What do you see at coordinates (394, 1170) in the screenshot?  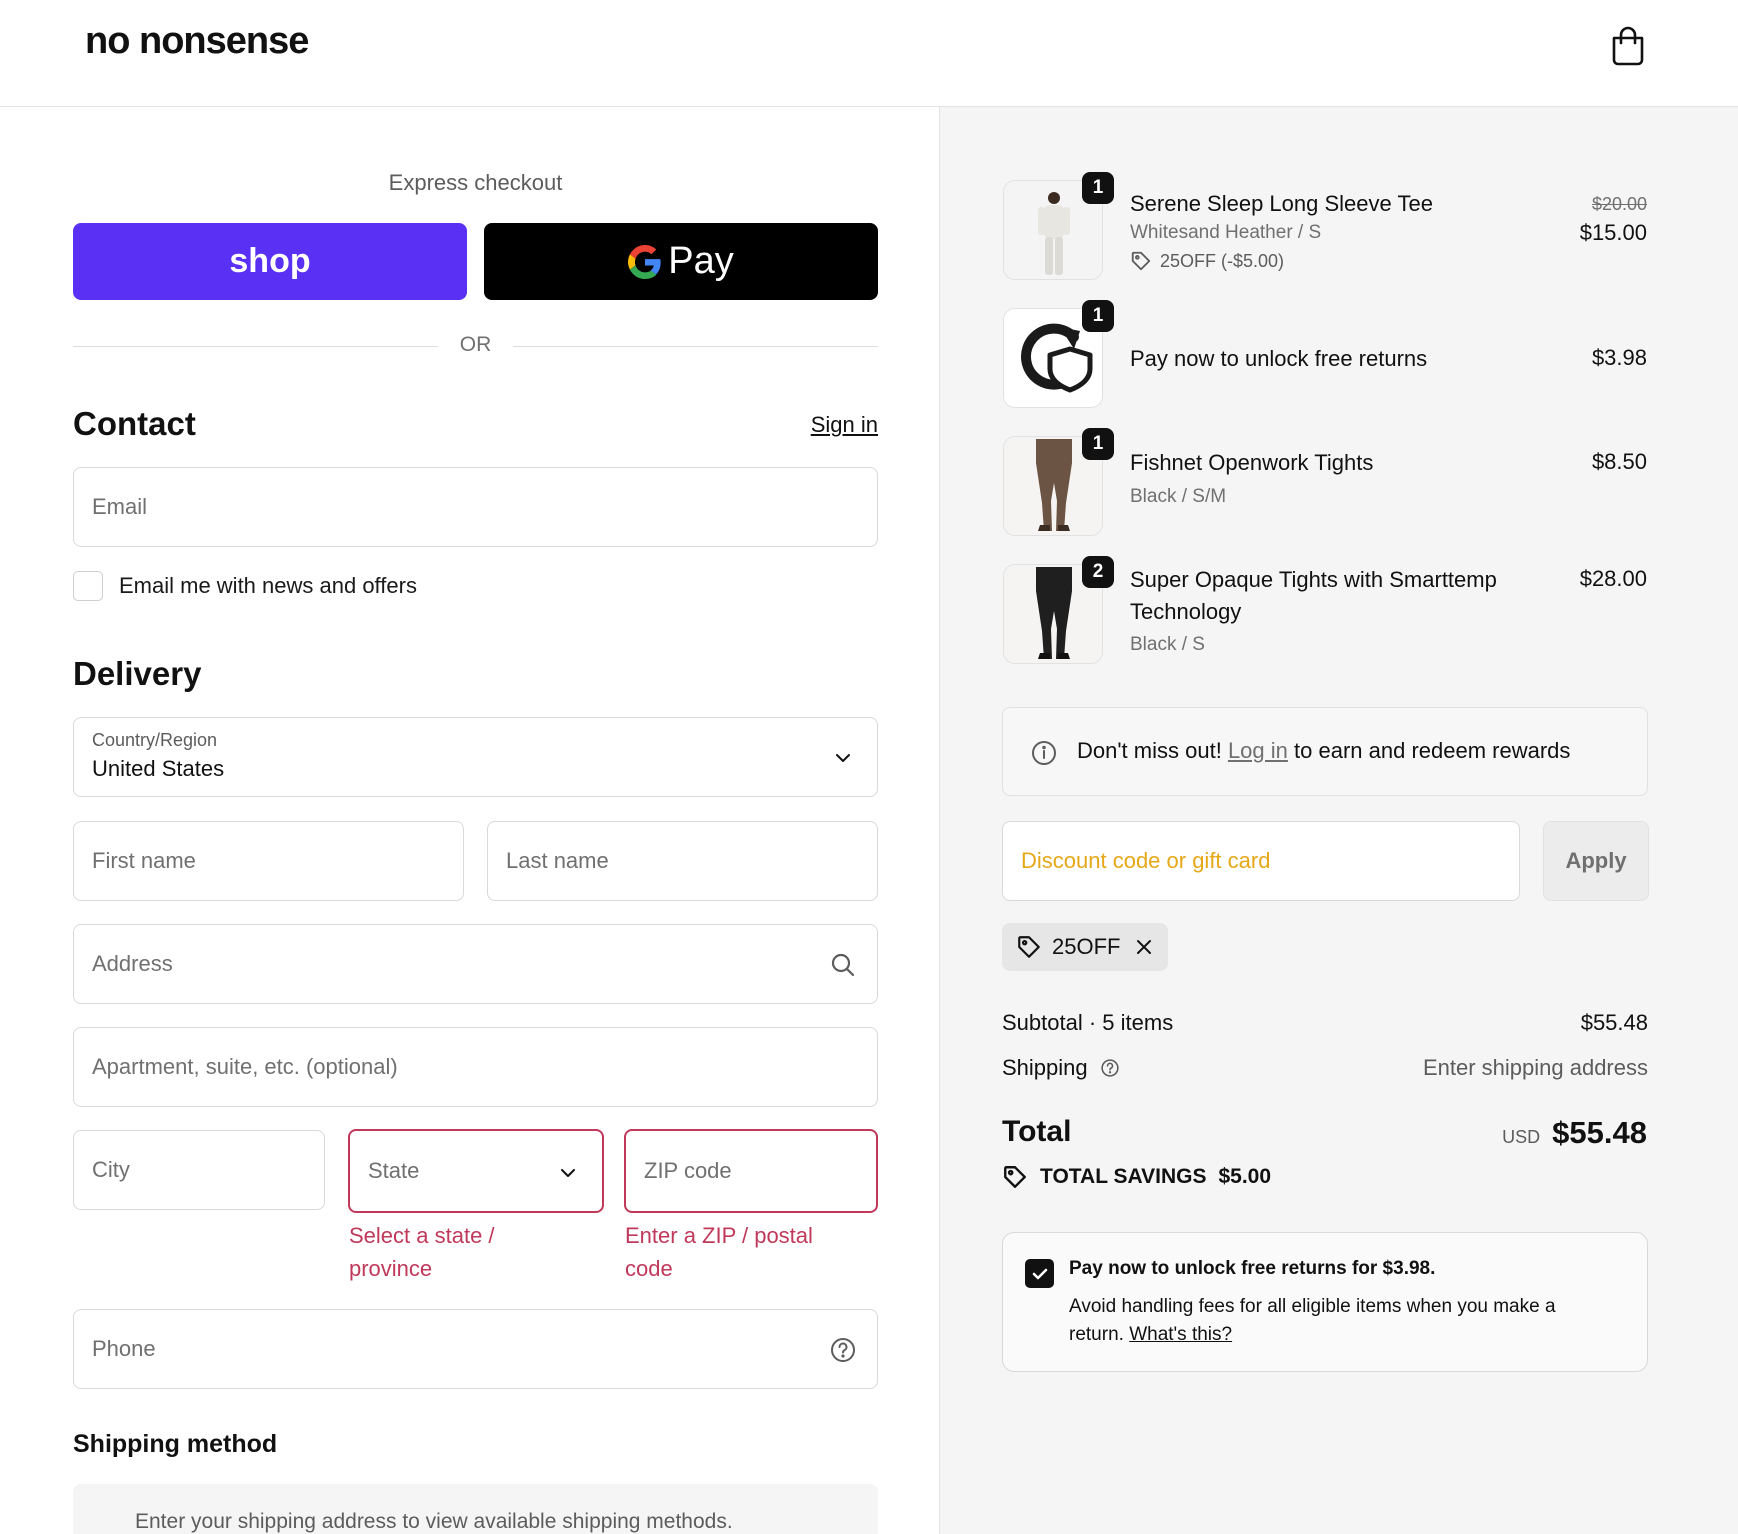 I see `state-placeholder: State` at bounding box center [394, 1170].